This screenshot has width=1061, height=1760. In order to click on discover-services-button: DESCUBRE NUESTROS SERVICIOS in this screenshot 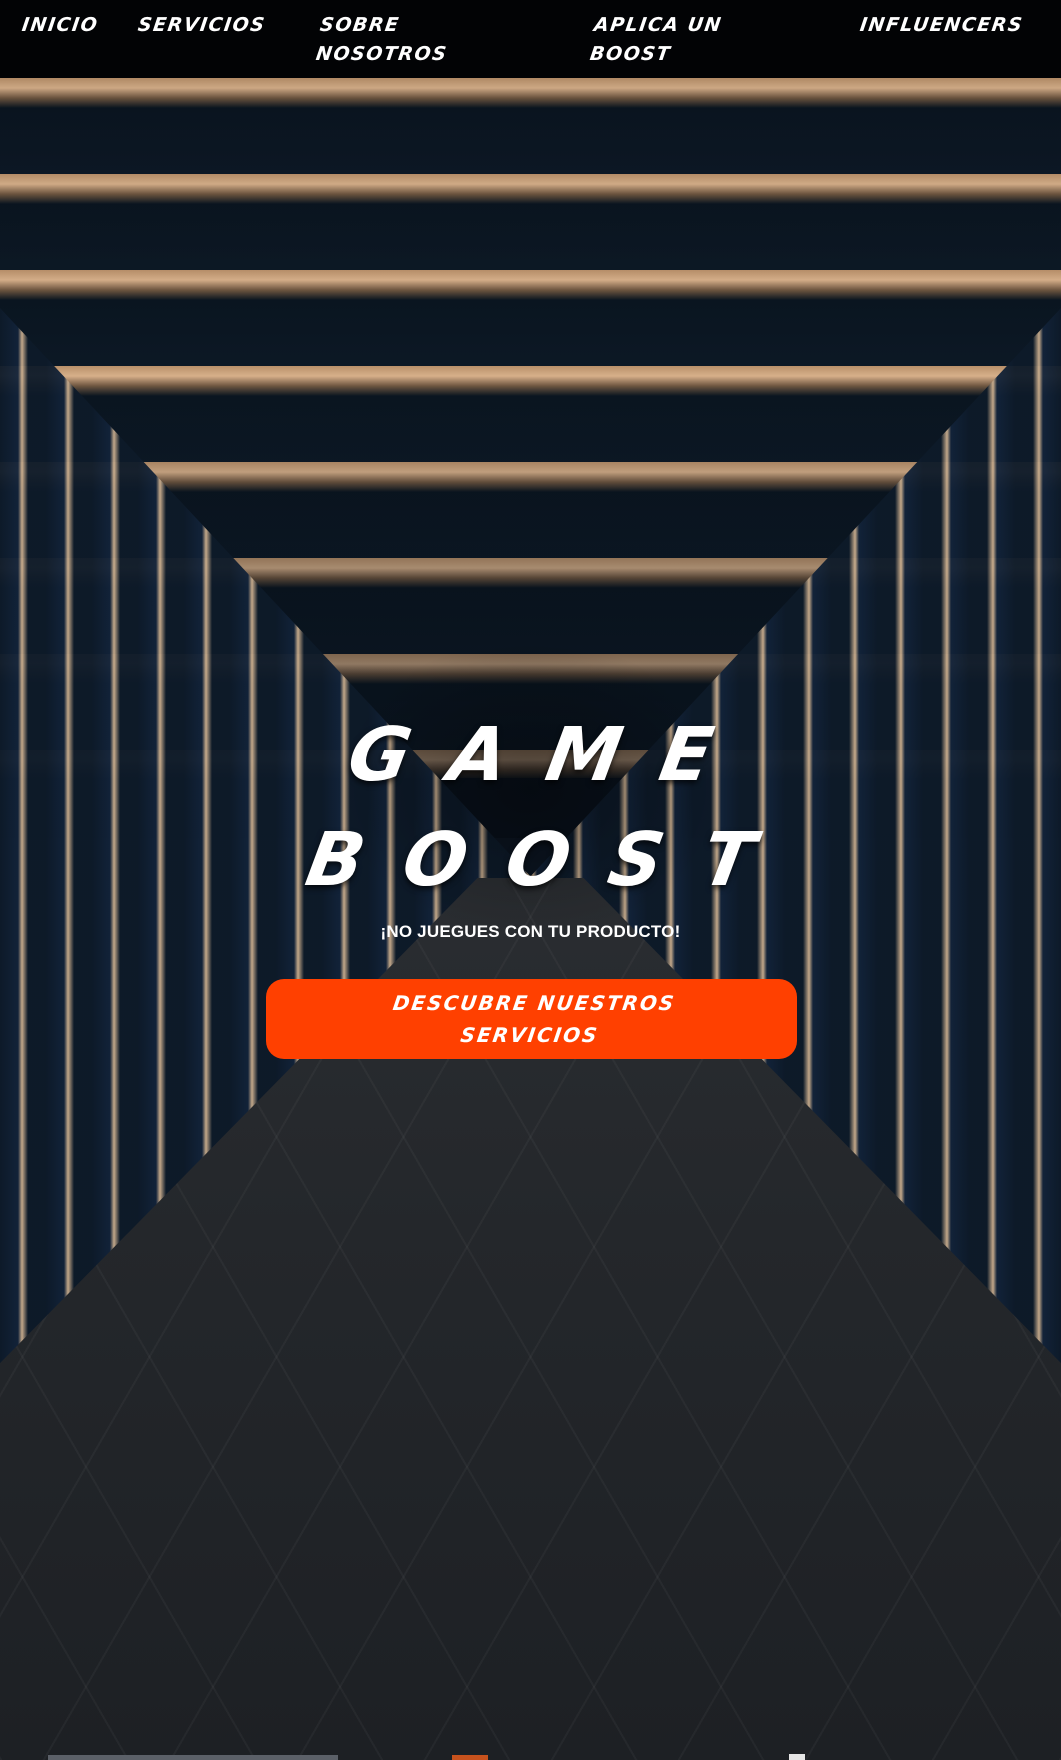, I will do `click(531, 1019)`.